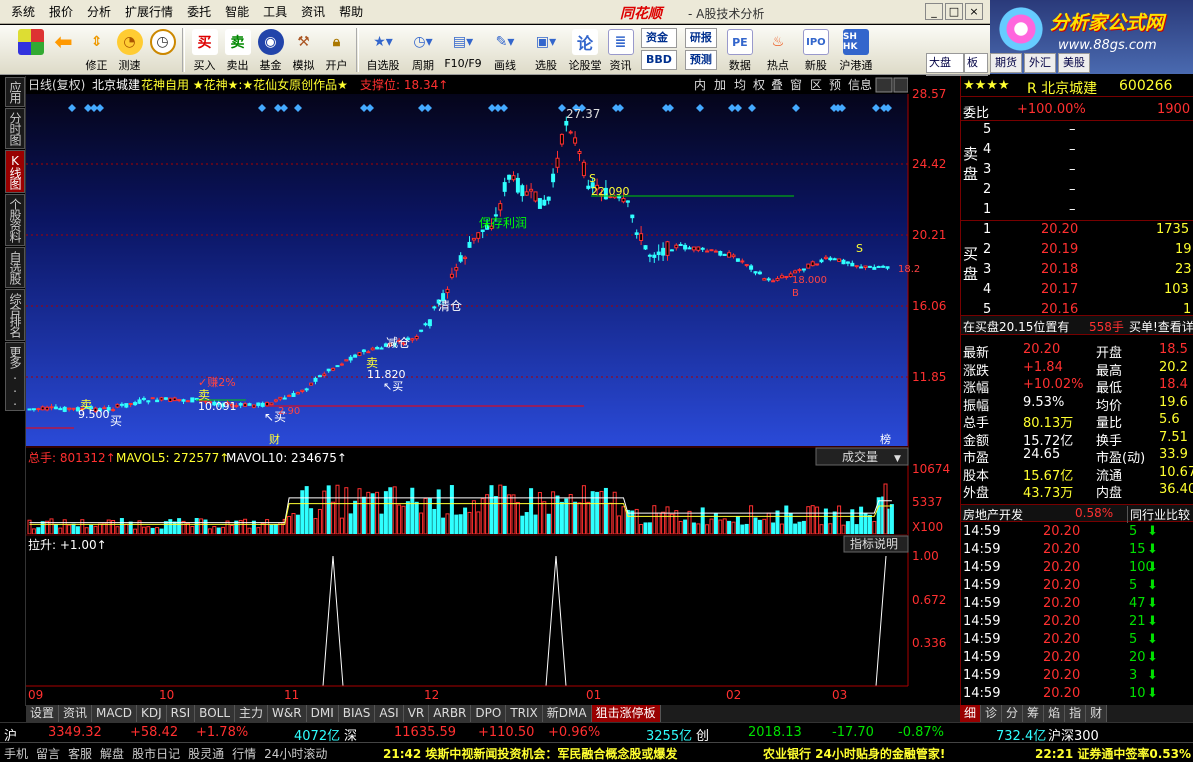 Image resolution: width=1193 pixels, height=762 pixels. I want to click on watchlist-button: ★▾ 自选股, so click(383, 50).